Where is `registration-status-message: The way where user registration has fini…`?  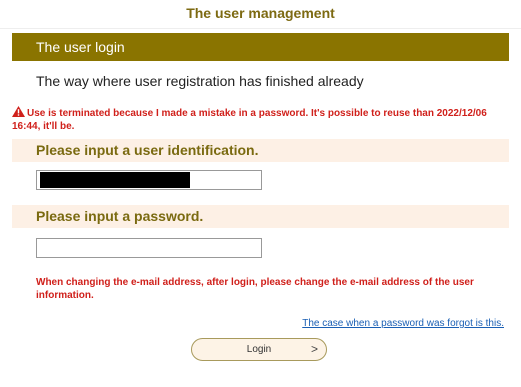
registration-status-message: The way where user registration has fini… is located at coordinates (200, 81).